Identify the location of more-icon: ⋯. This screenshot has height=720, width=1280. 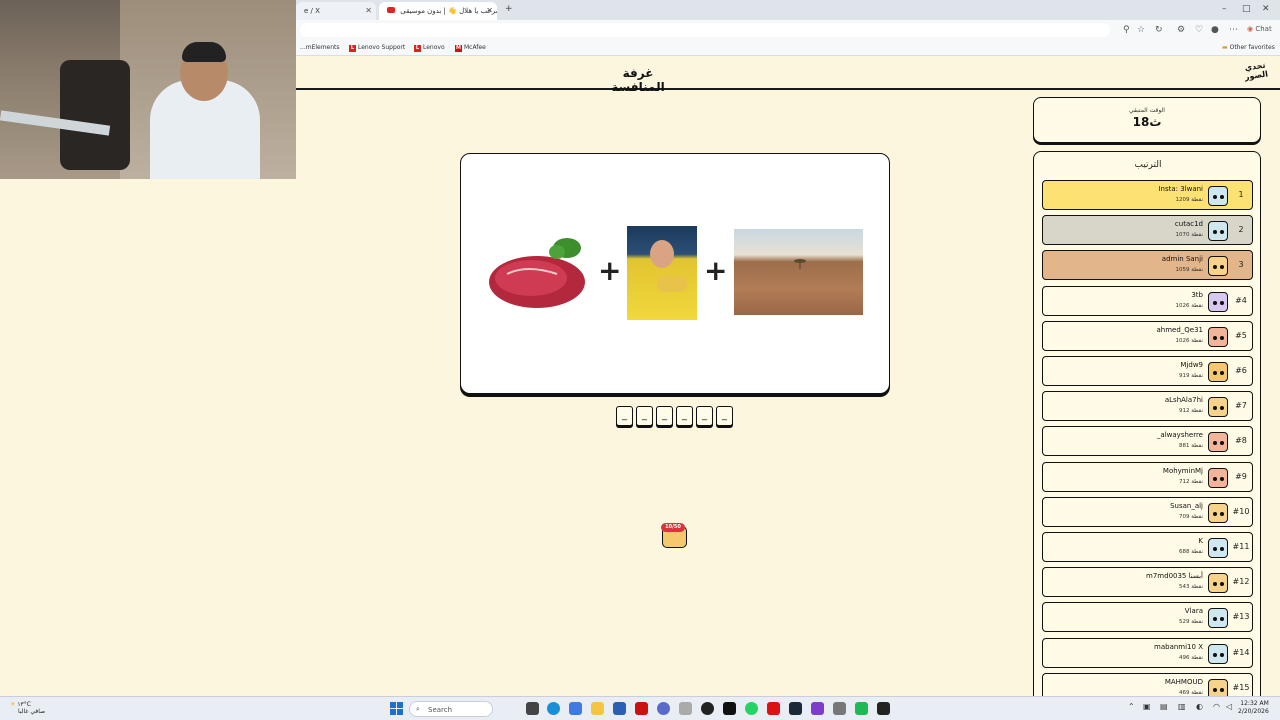
(1233, 30).